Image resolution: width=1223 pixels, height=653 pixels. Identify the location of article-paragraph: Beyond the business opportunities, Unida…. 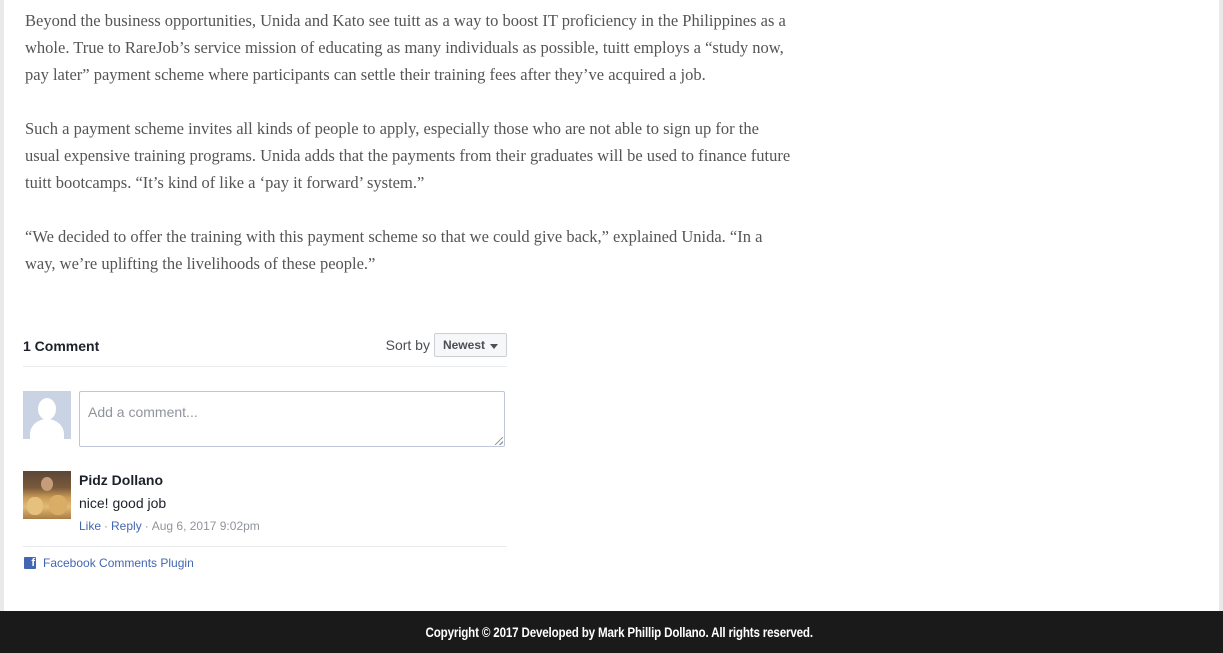
(405, 47).